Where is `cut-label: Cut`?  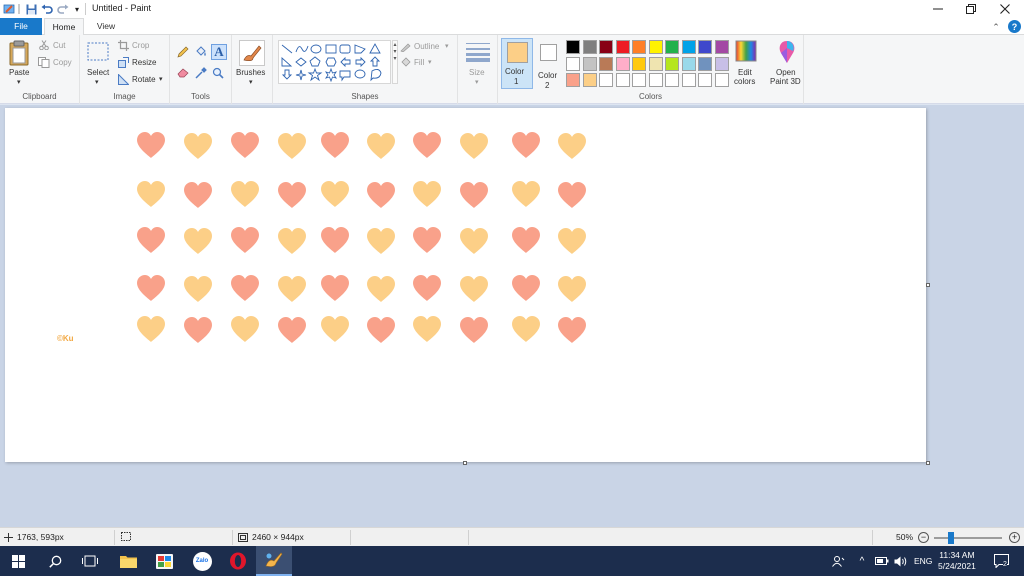
cut-label: Cut is located at coordinates (59, 45).